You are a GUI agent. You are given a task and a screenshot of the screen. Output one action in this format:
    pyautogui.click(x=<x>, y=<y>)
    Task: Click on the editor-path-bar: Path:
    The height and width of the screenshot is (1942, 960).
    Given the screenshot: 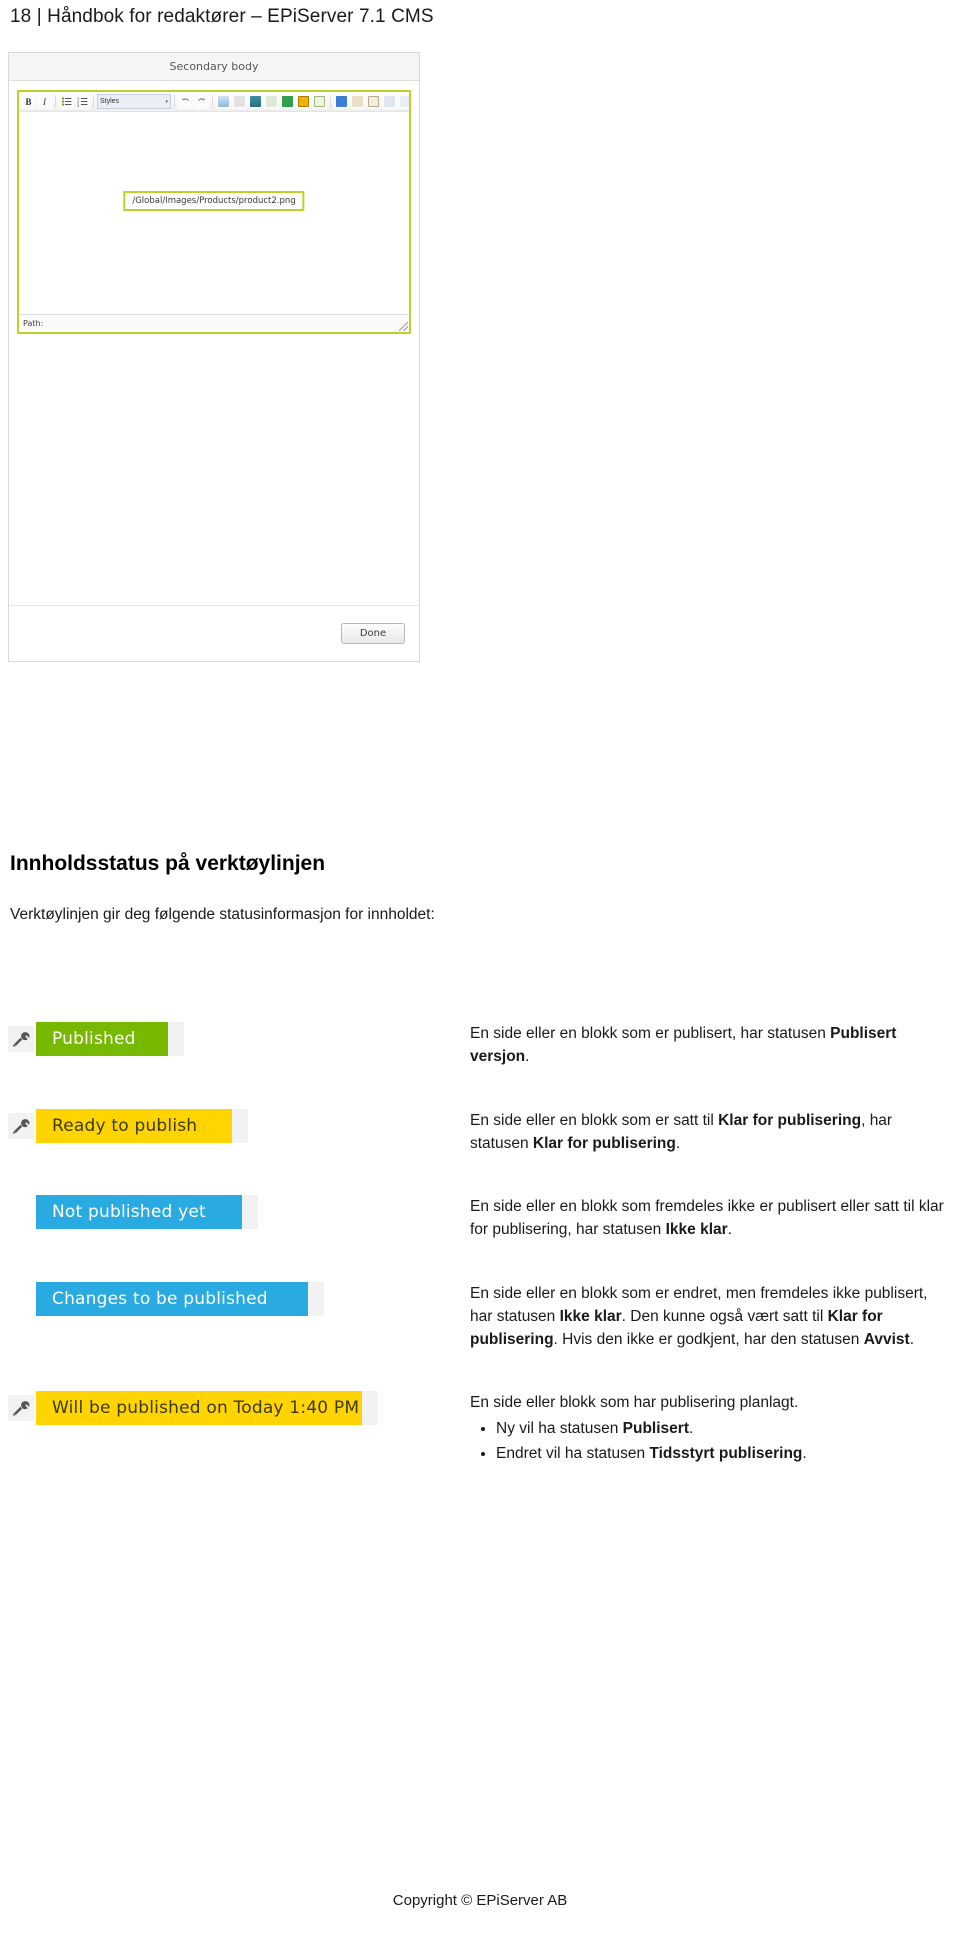 What is the action you would take?
    pyautogui.click(x=214, y=323)
    